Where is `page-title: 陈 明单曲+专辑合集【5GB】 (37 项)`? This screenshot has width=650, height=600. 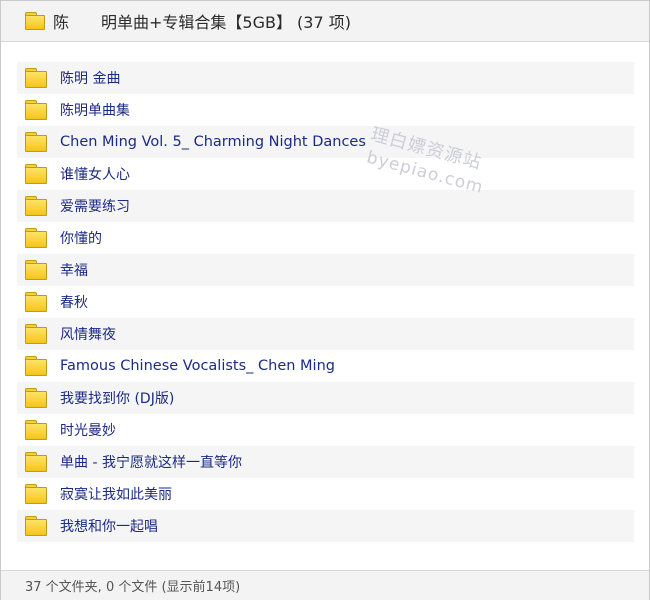
page-title: 陈 明单曲+专辑合集【5GB】 (37 项) is located at coordinates (202, 22).